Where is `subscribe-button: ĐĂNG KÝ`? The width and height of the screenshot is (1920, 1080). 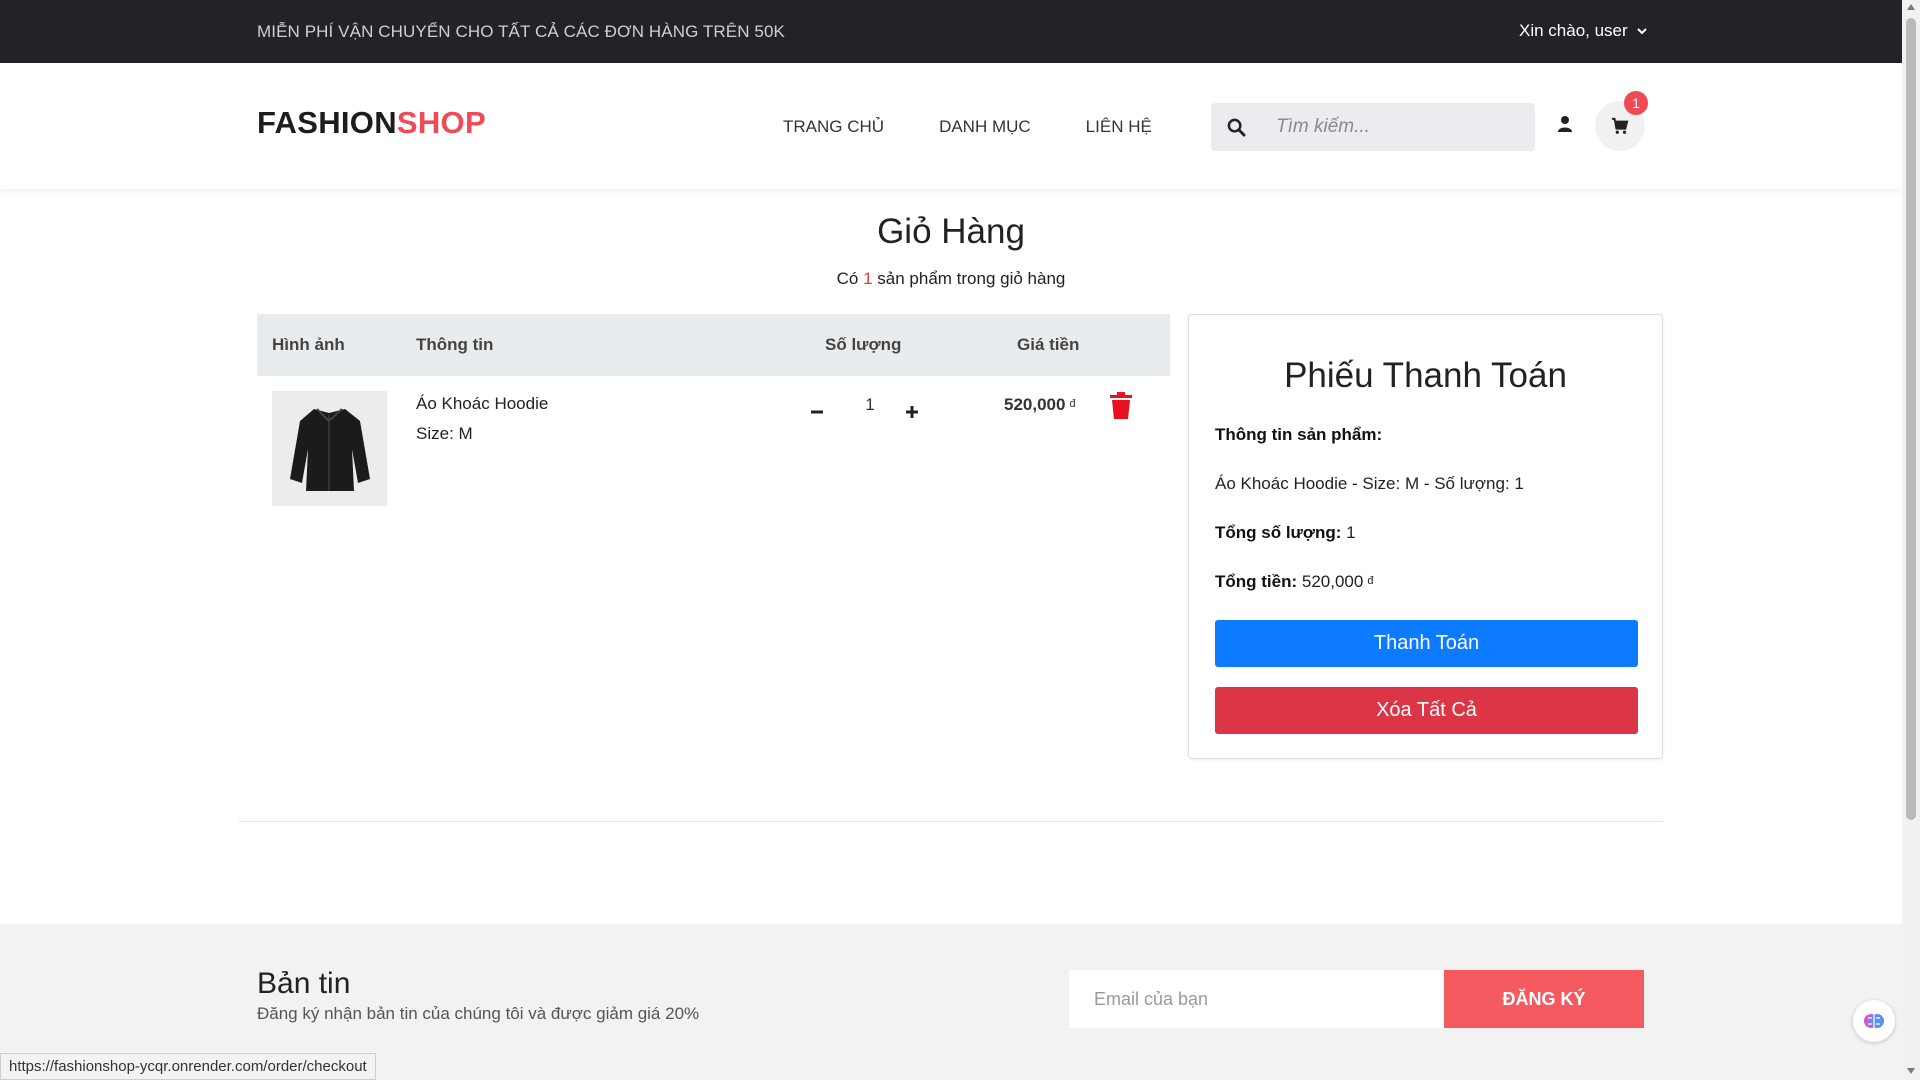
subscribe-button: ĐĂNG KÝ is located at coordinates (1544, 999).